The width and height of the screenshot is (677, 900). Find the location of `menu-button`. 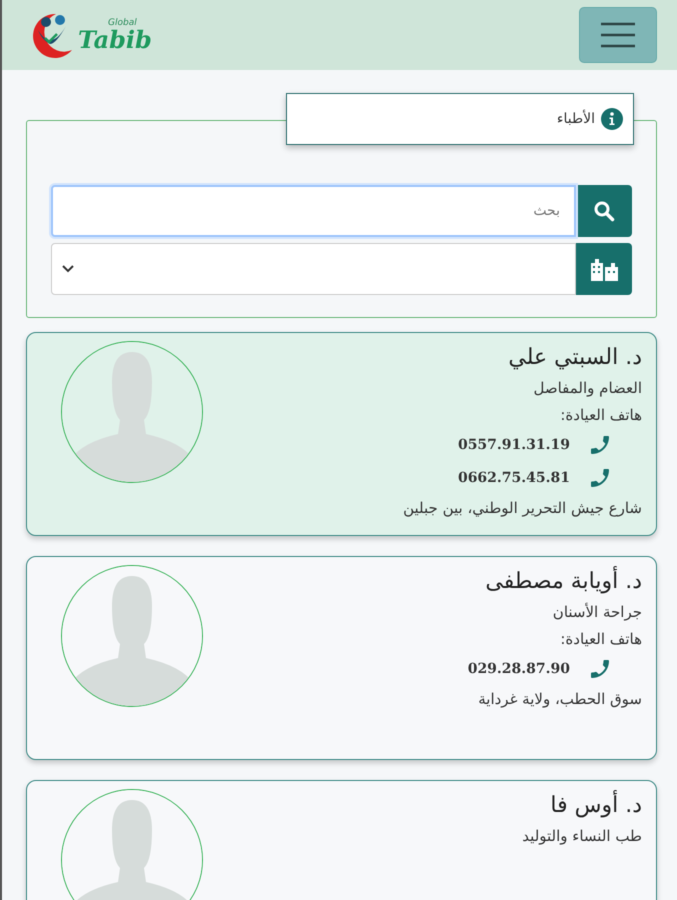

menu-button is located at coordinates (618, 35).